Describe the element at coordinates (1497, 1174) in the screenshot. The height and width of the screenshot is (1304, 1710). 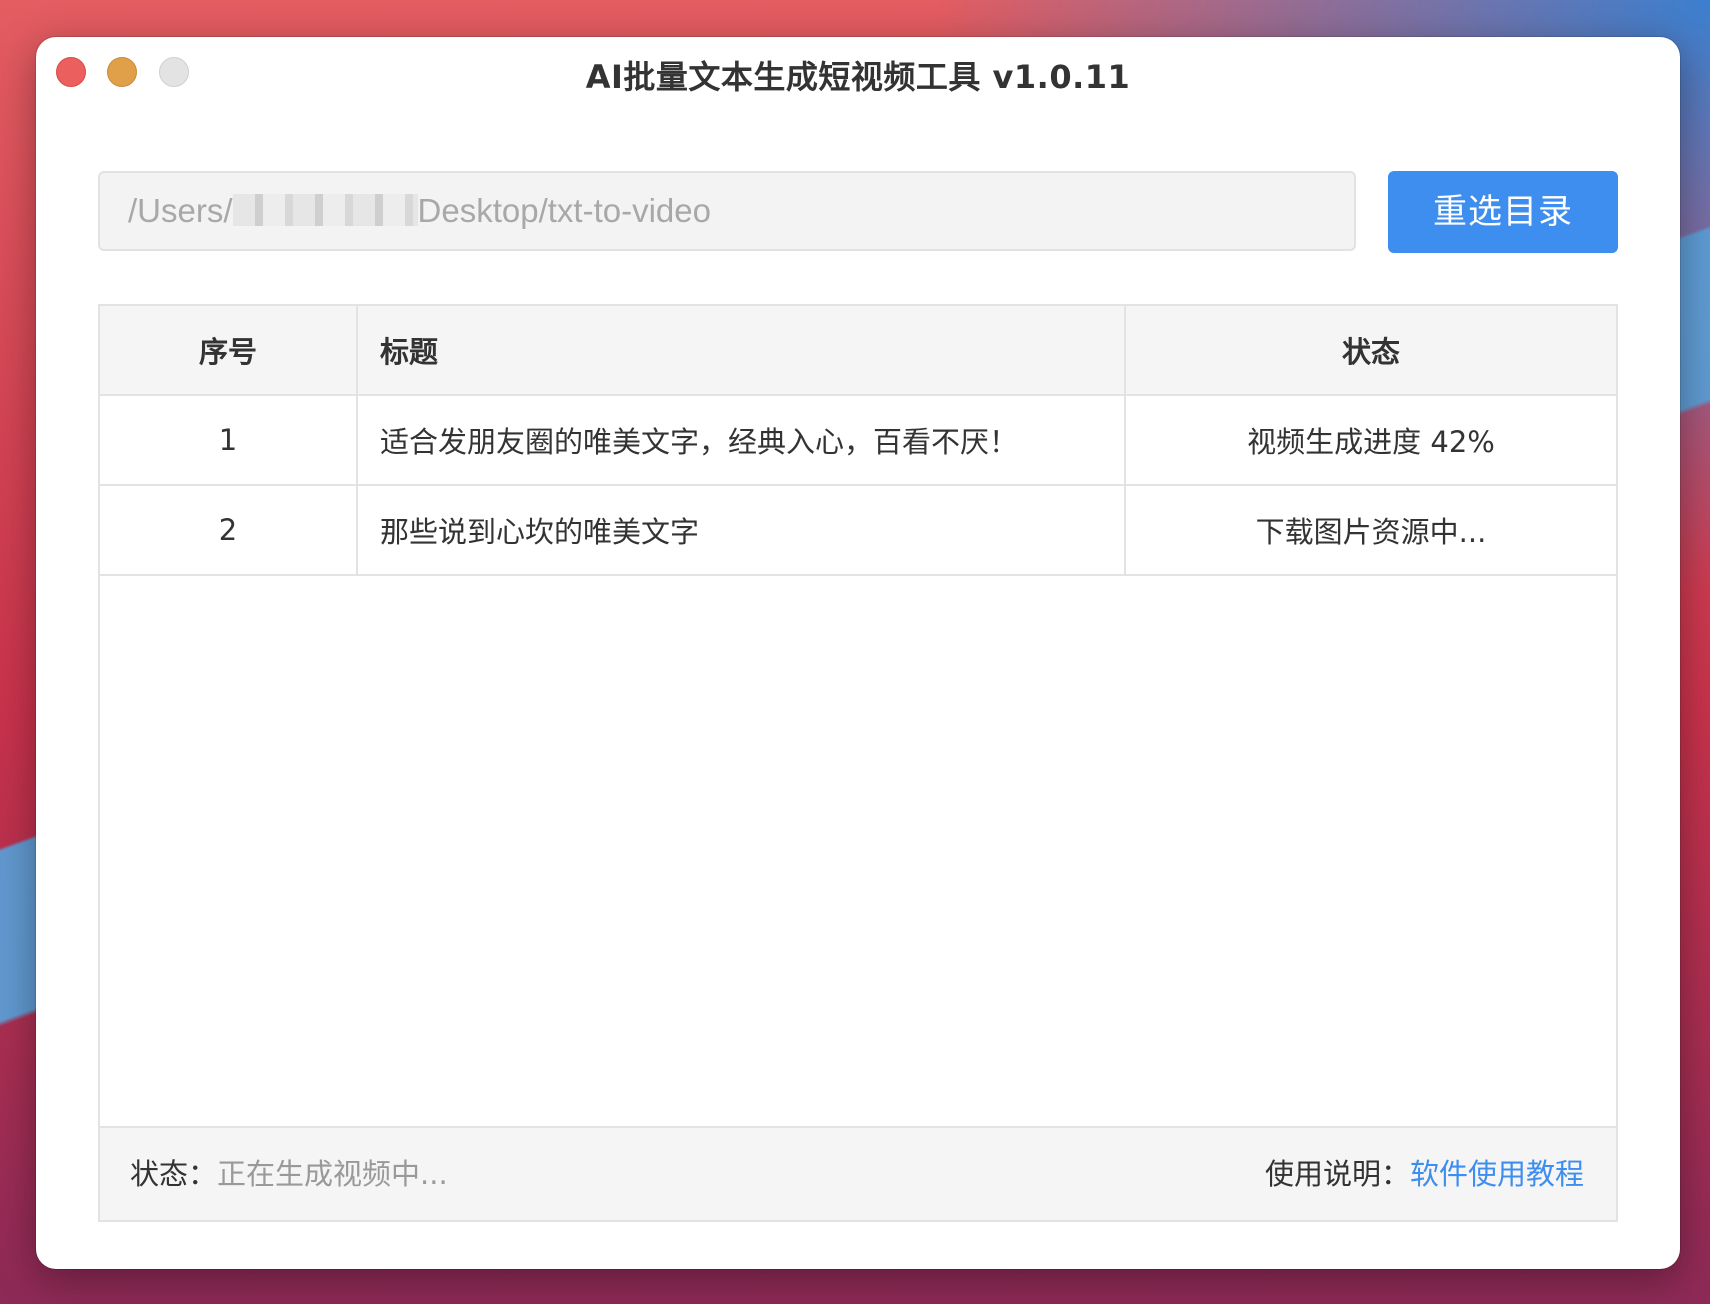
I see `tutorial-link: 软件使用教程` at that location.